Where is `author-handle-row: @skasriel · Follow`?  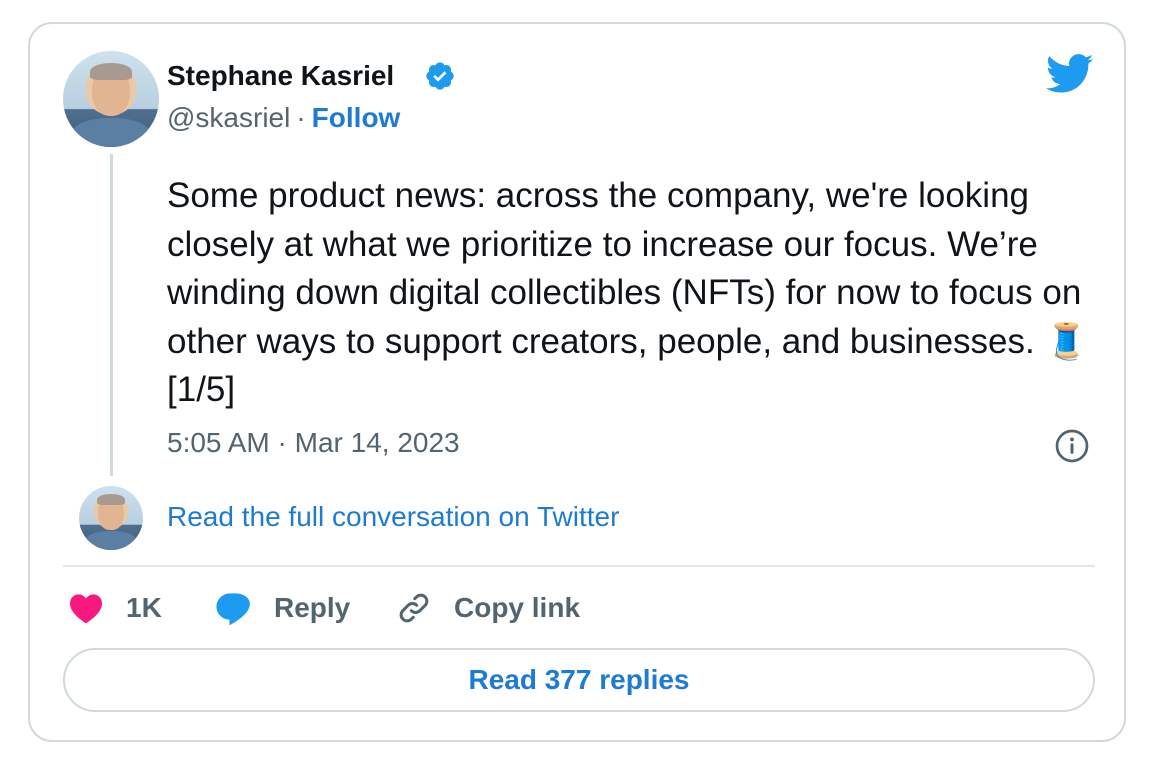
author-handle-row: @skasriel · Follow is located at coordinates (283, 118).